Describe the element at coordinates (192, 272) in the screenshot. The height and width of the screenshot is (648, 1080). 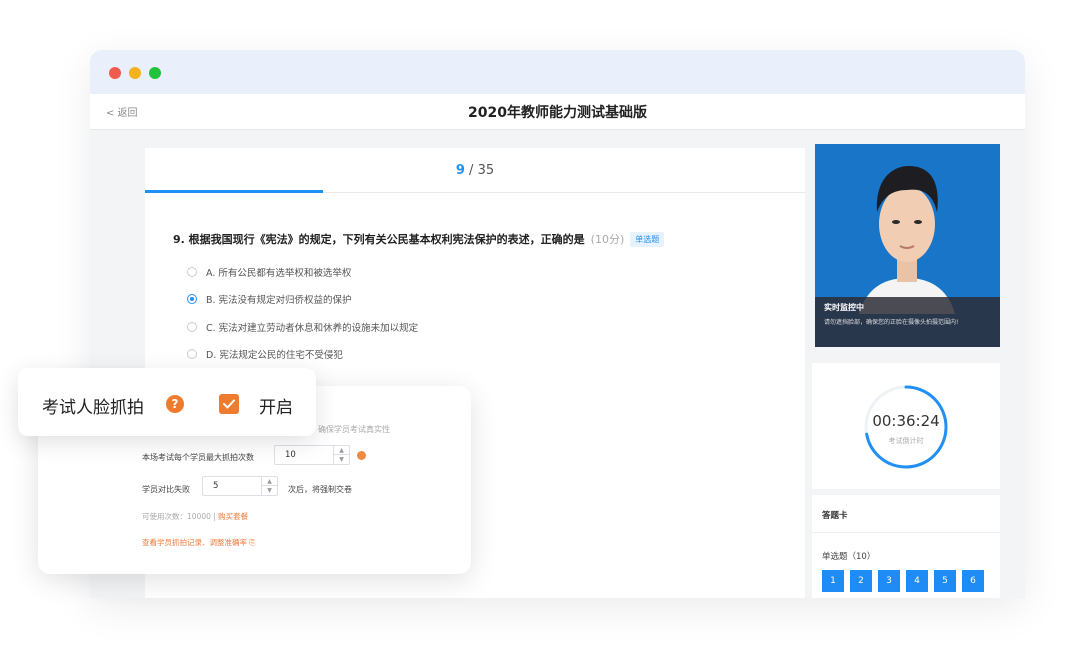
I see `option-a-radio` at that location.